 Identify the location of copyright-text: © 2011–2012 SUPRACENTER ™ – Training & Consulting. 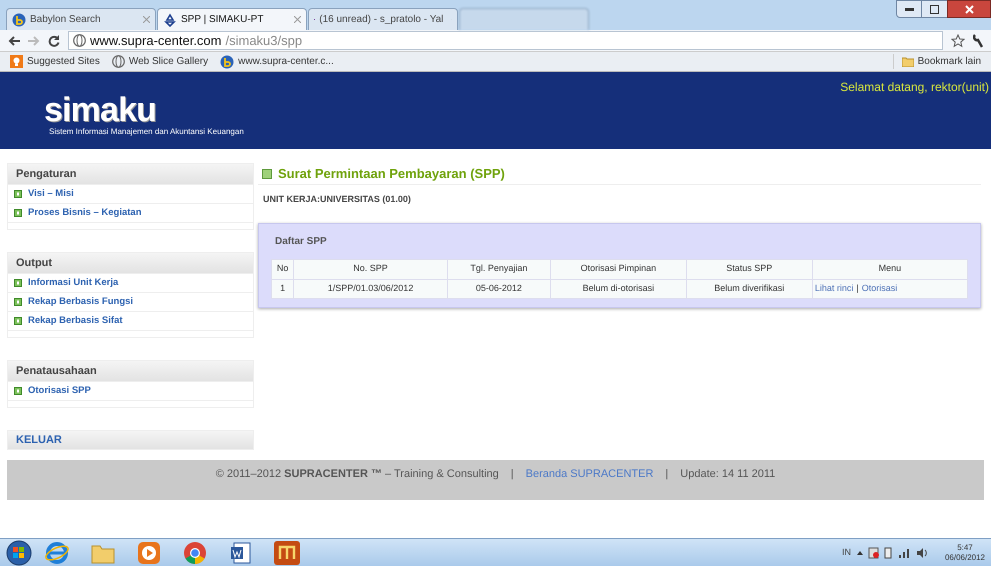
(357, 474).